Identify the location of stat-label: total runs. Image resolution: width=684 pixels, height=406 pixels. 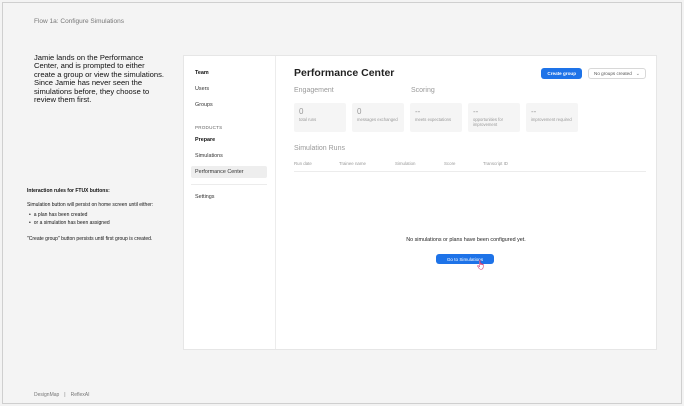
(308, 119).